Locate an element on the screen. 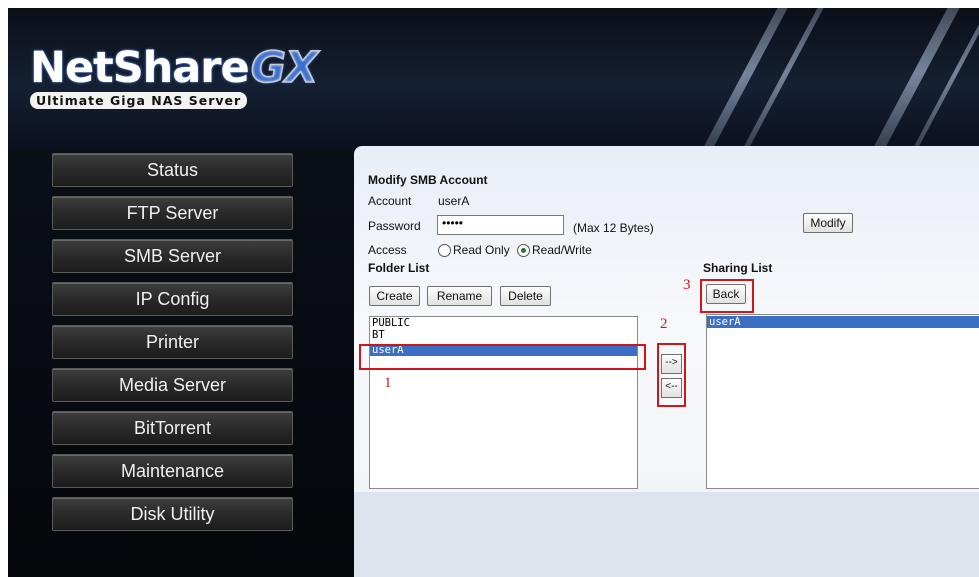 This screenshot has width=979, height=577. account-value: userA is located at coordinates (454, 201).